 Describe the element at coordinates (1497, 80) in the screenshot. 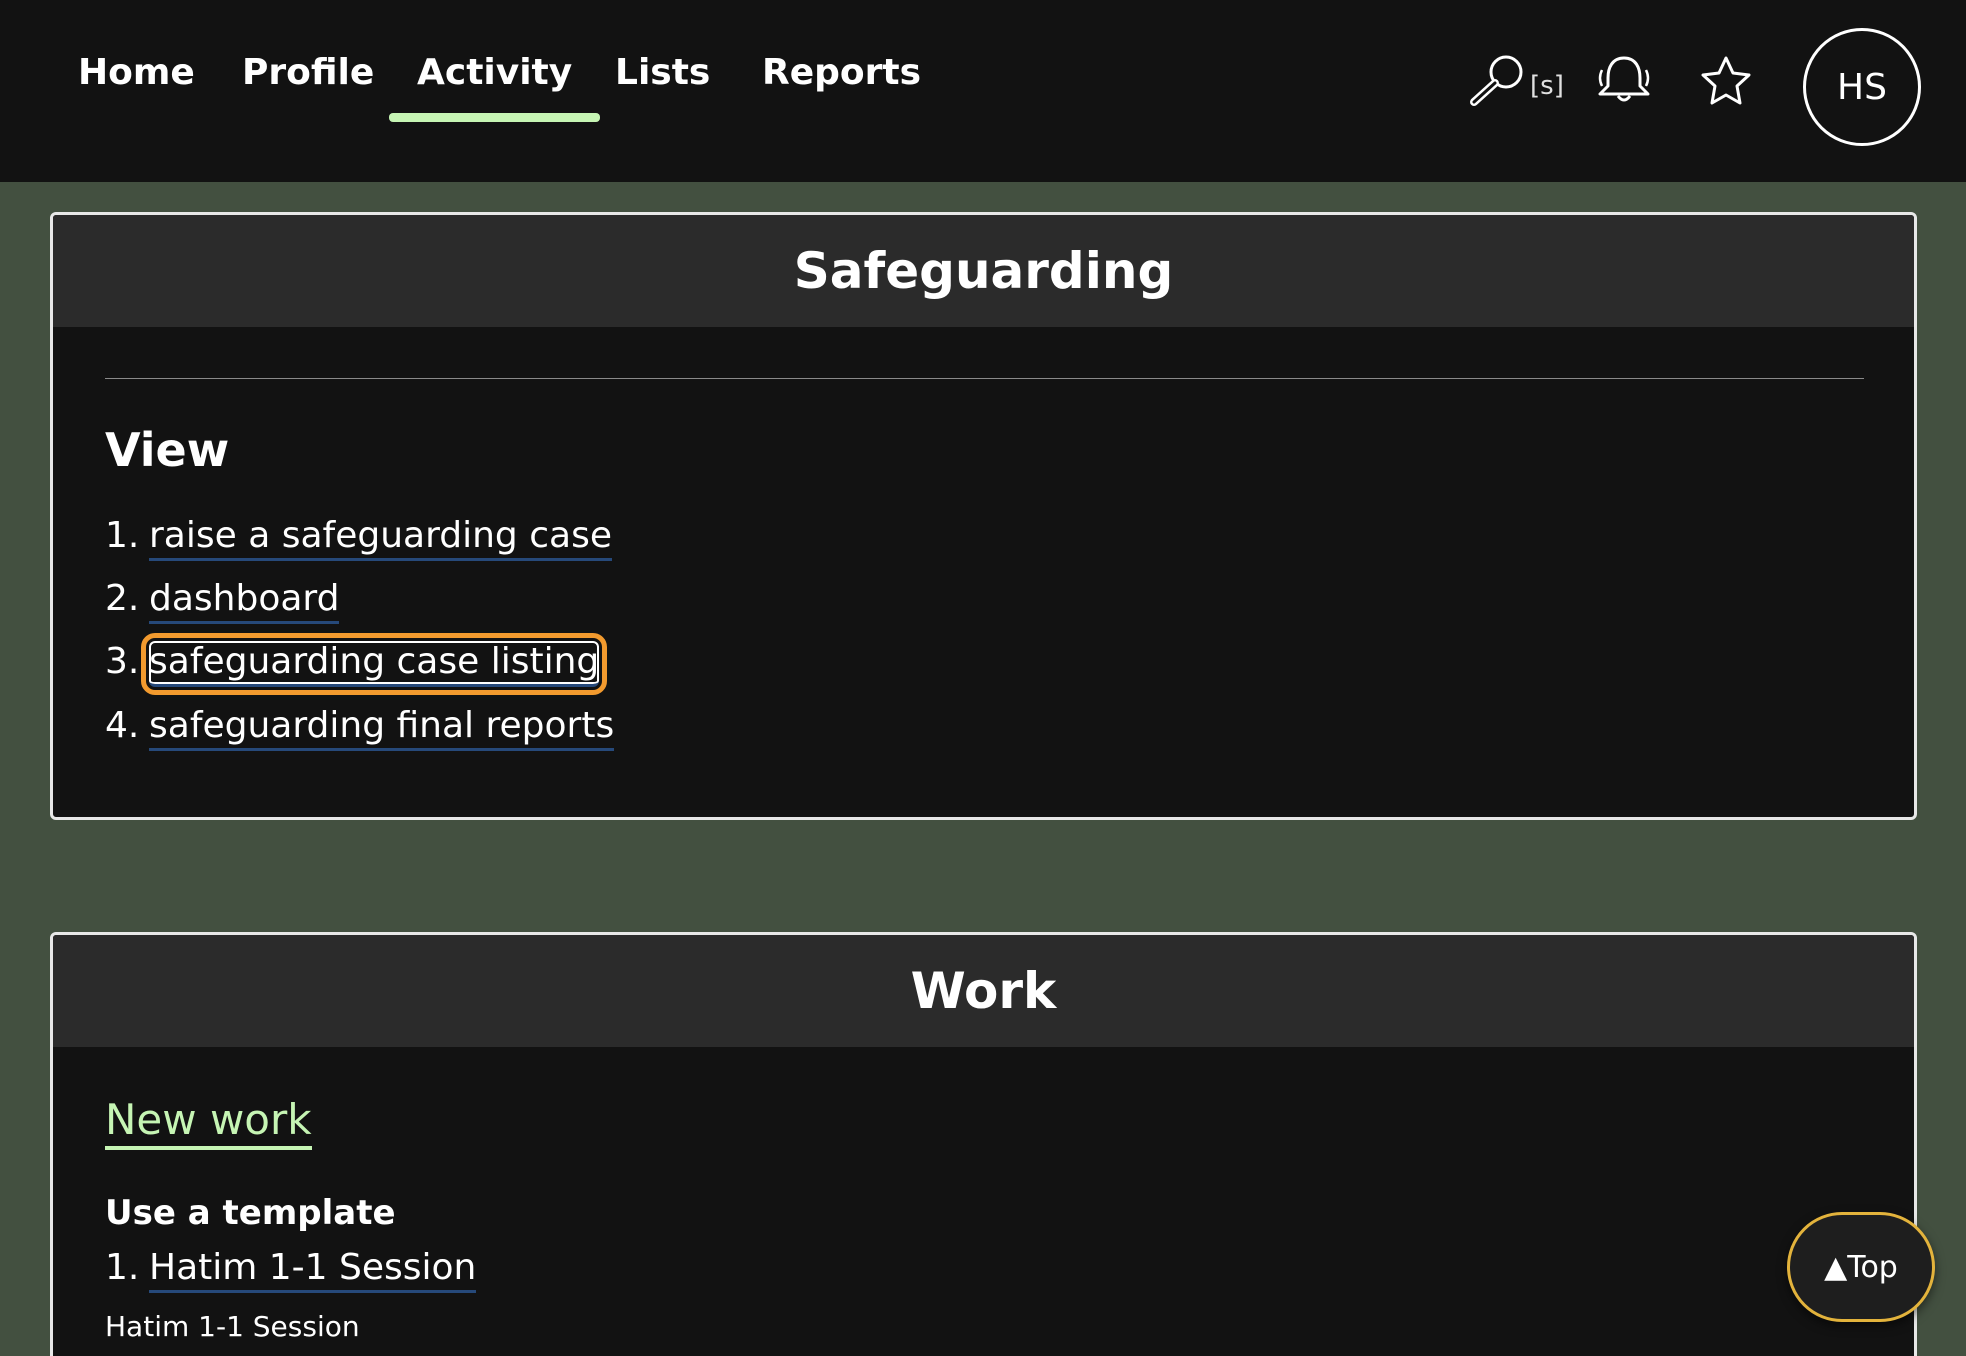

I see `search-icon` at that location.